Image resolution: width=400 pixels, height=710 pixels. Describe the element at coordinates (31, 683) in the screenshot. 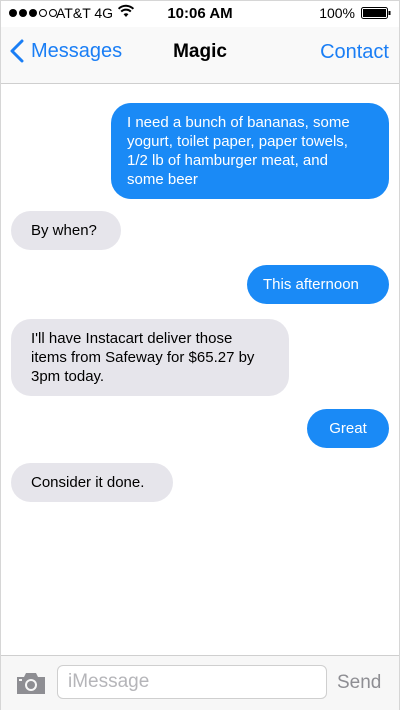

I see `camera-icon` at that location.